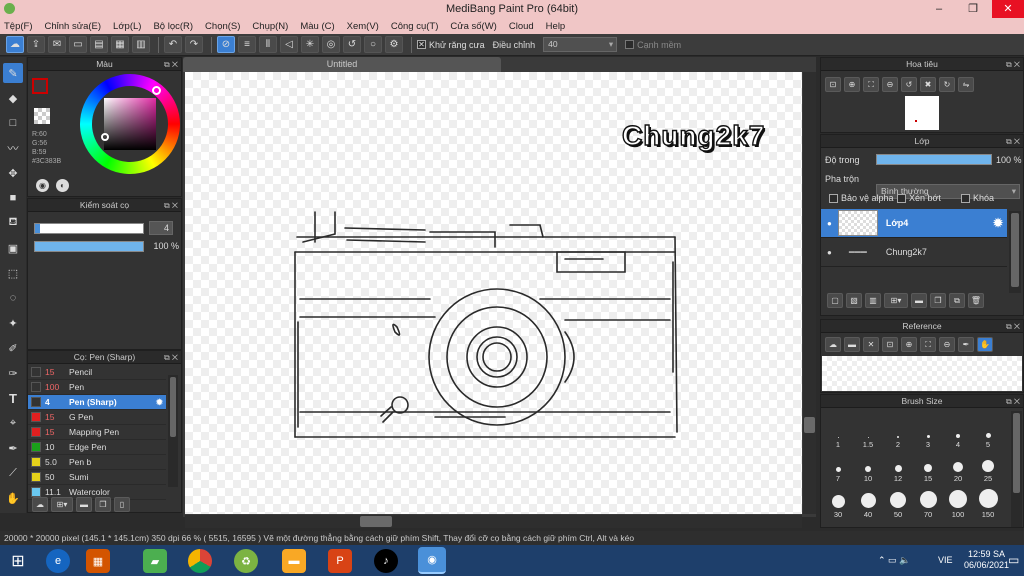 Image resolution: width=1024 pixels, height=576 pixels. Describe the element at coordinates (556, 26) in the screenshot. I see `menu-help: Help` at that location.